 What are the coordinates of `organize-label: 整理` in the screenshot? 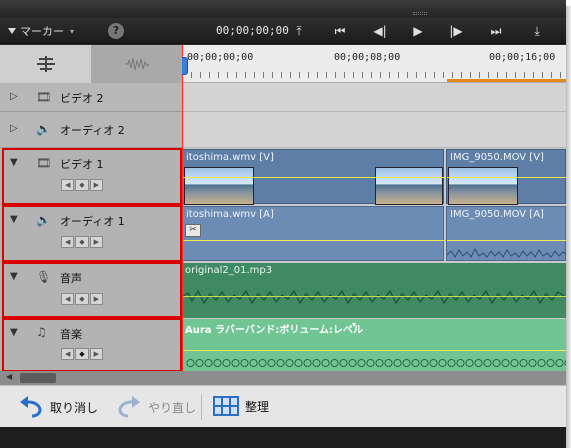 It's located at (257, 406).